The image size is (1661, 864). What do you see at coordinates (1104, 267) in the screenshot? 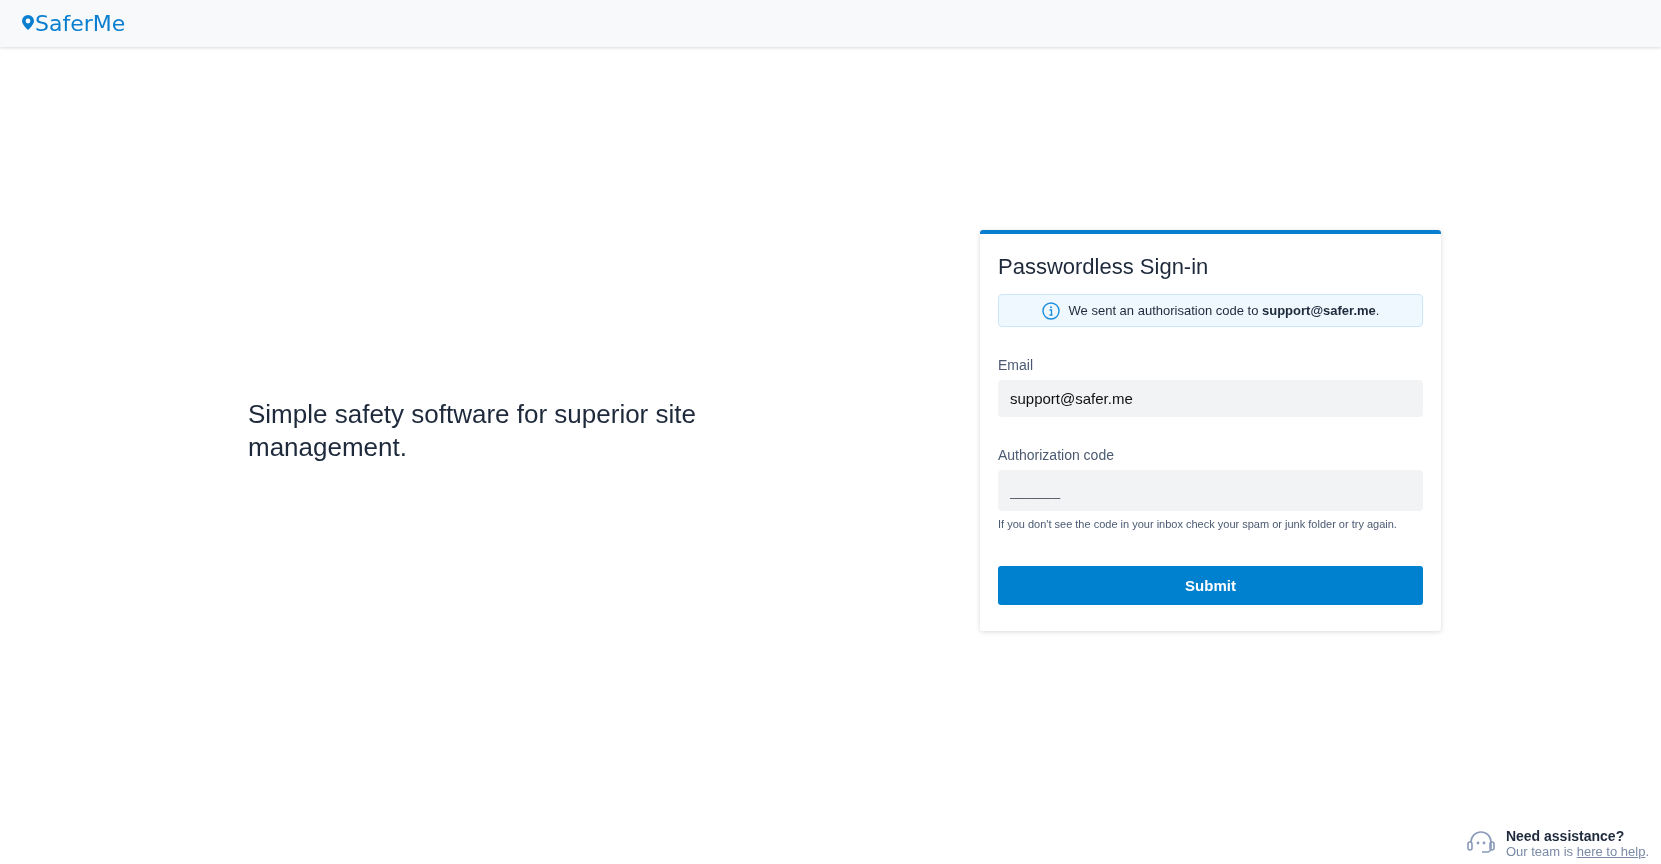
I see `card-title: Passwordless Sign-in` at bounding box center [1104, 267].